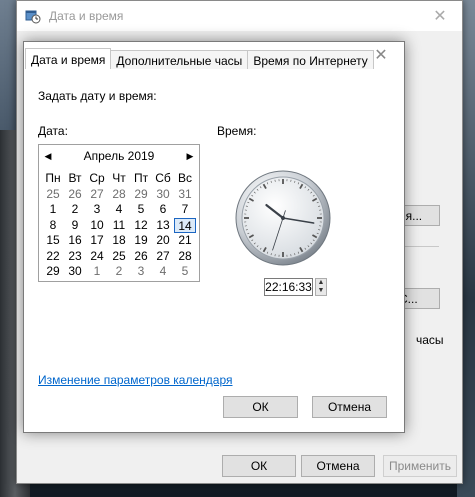  I want to click on calendar-day: 11, so click(119, 226).